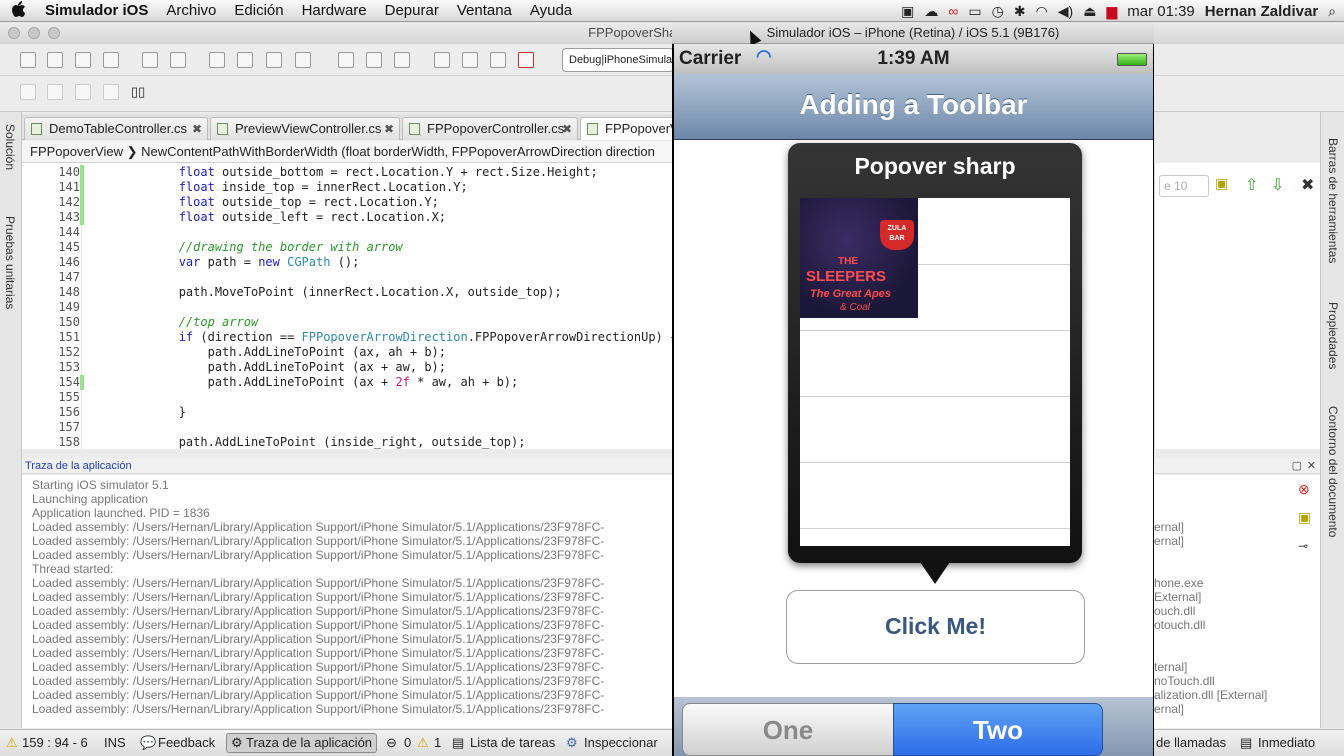  Describe the element at coordinates (302, 743) in the screenshot. I see `application-output-tab: ⚙ Traza de la aplicación` at that location.